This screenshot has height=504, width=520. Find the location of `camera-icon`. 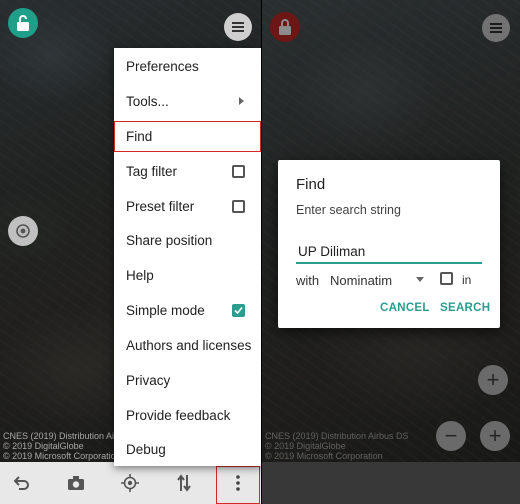

camera-icon is located at coordinates (76, 483).